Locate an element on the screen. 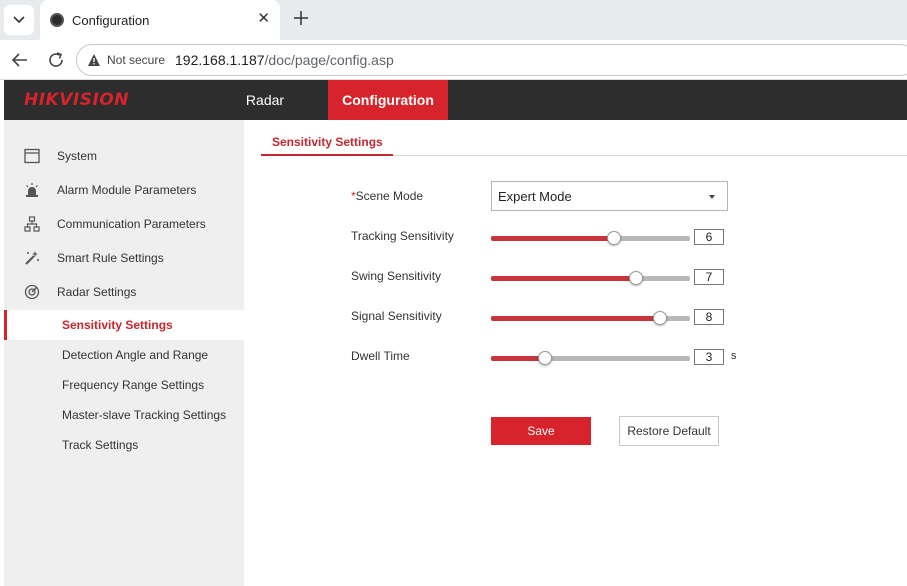 Image resolution: width=907 pixels, height=586 pixels. signal-sensitivity-slider is located at coordinates (590, 318).